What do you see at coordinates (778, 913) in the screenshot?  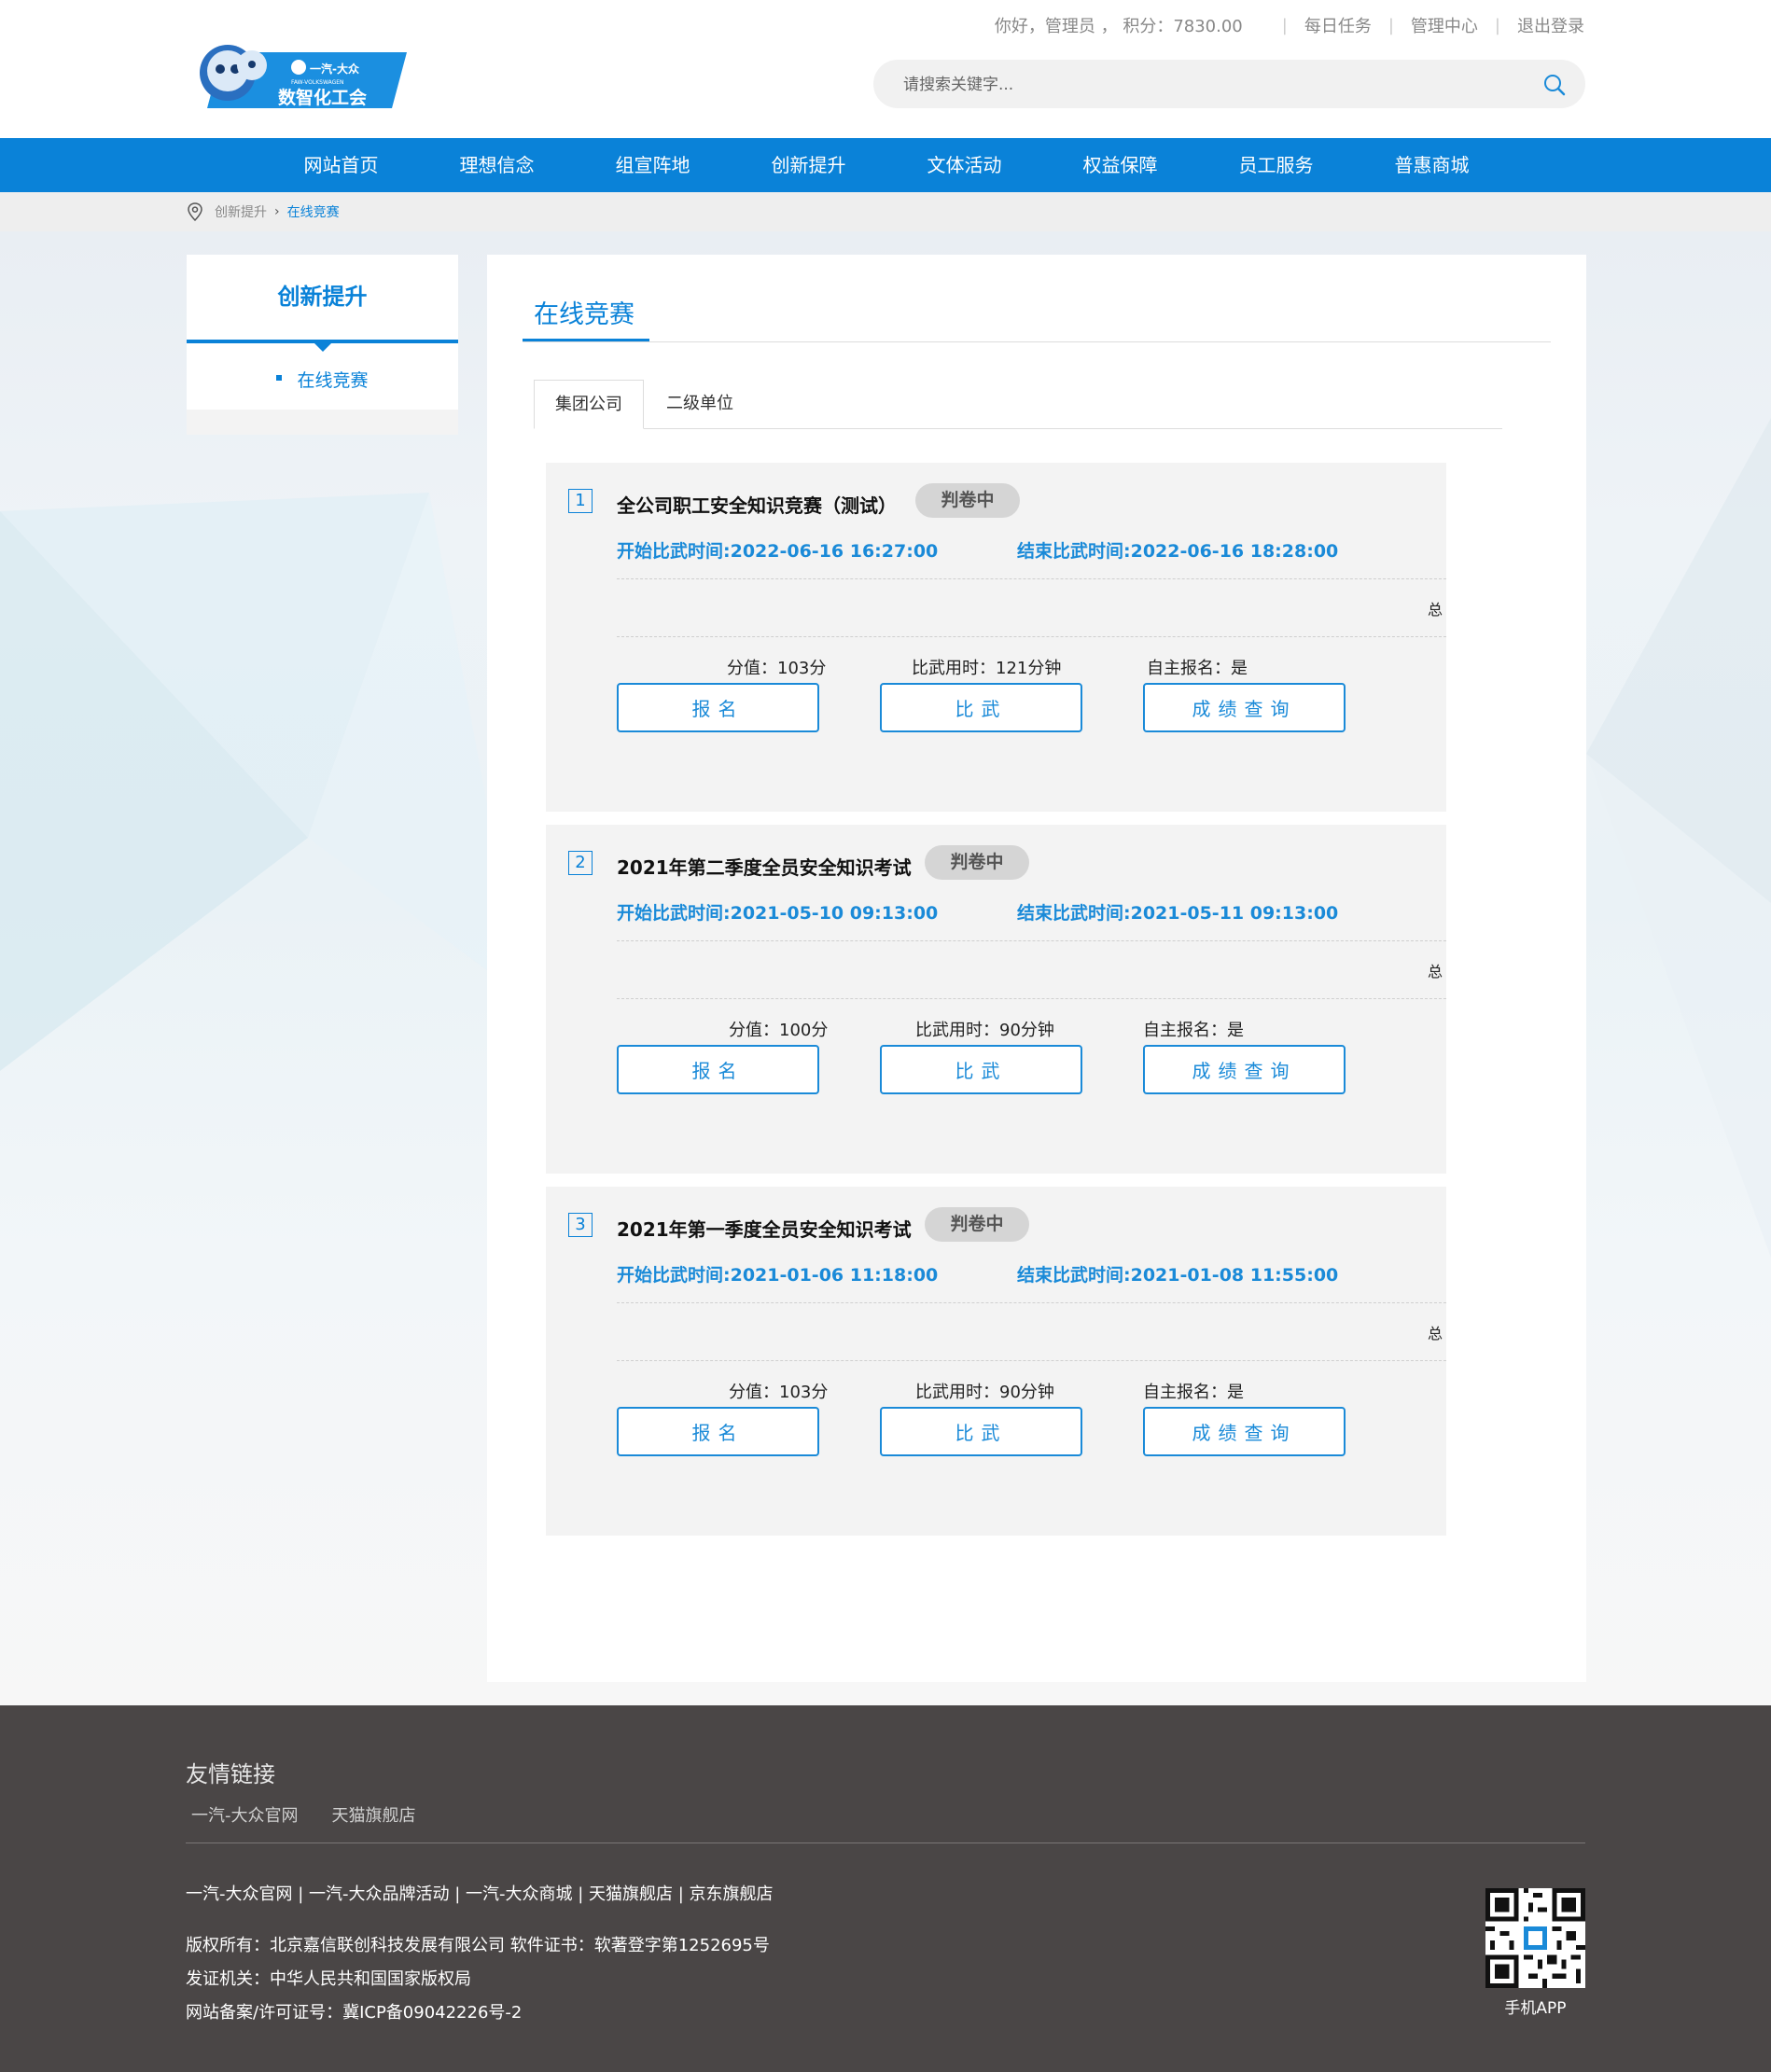 I see `start-time: 开始比武时间:2021-05-10 09:13:00` at bounding box center [778, 913].